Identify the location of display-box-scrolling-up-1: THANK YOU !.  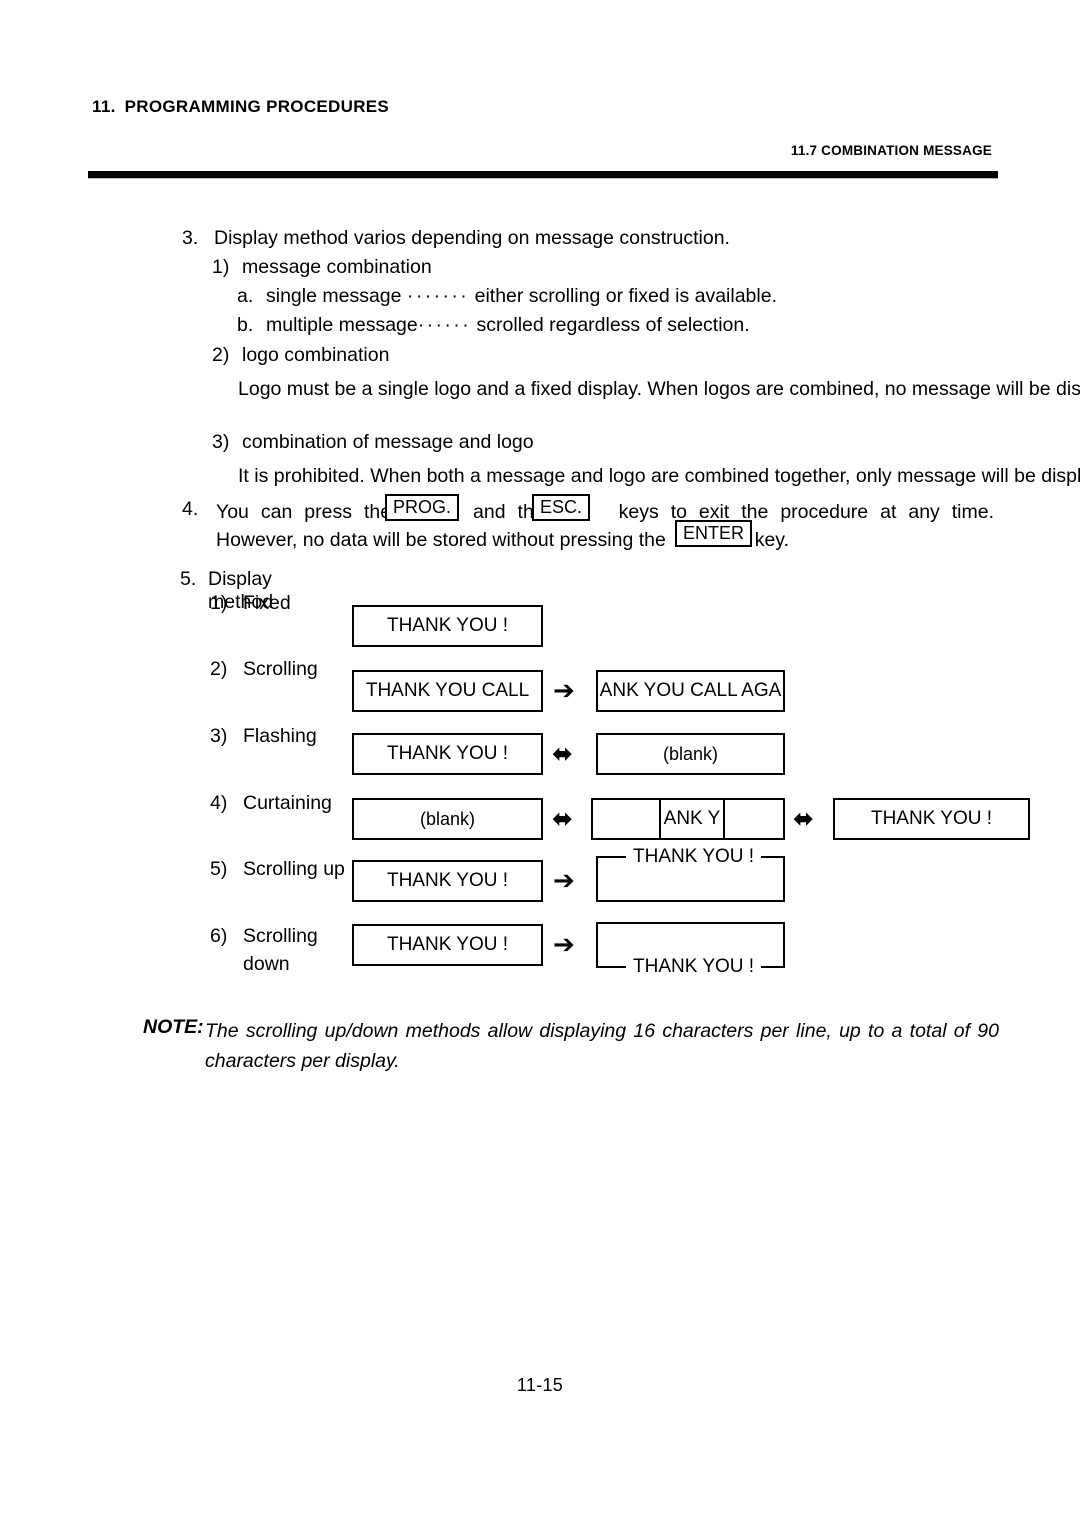
(447, 881).